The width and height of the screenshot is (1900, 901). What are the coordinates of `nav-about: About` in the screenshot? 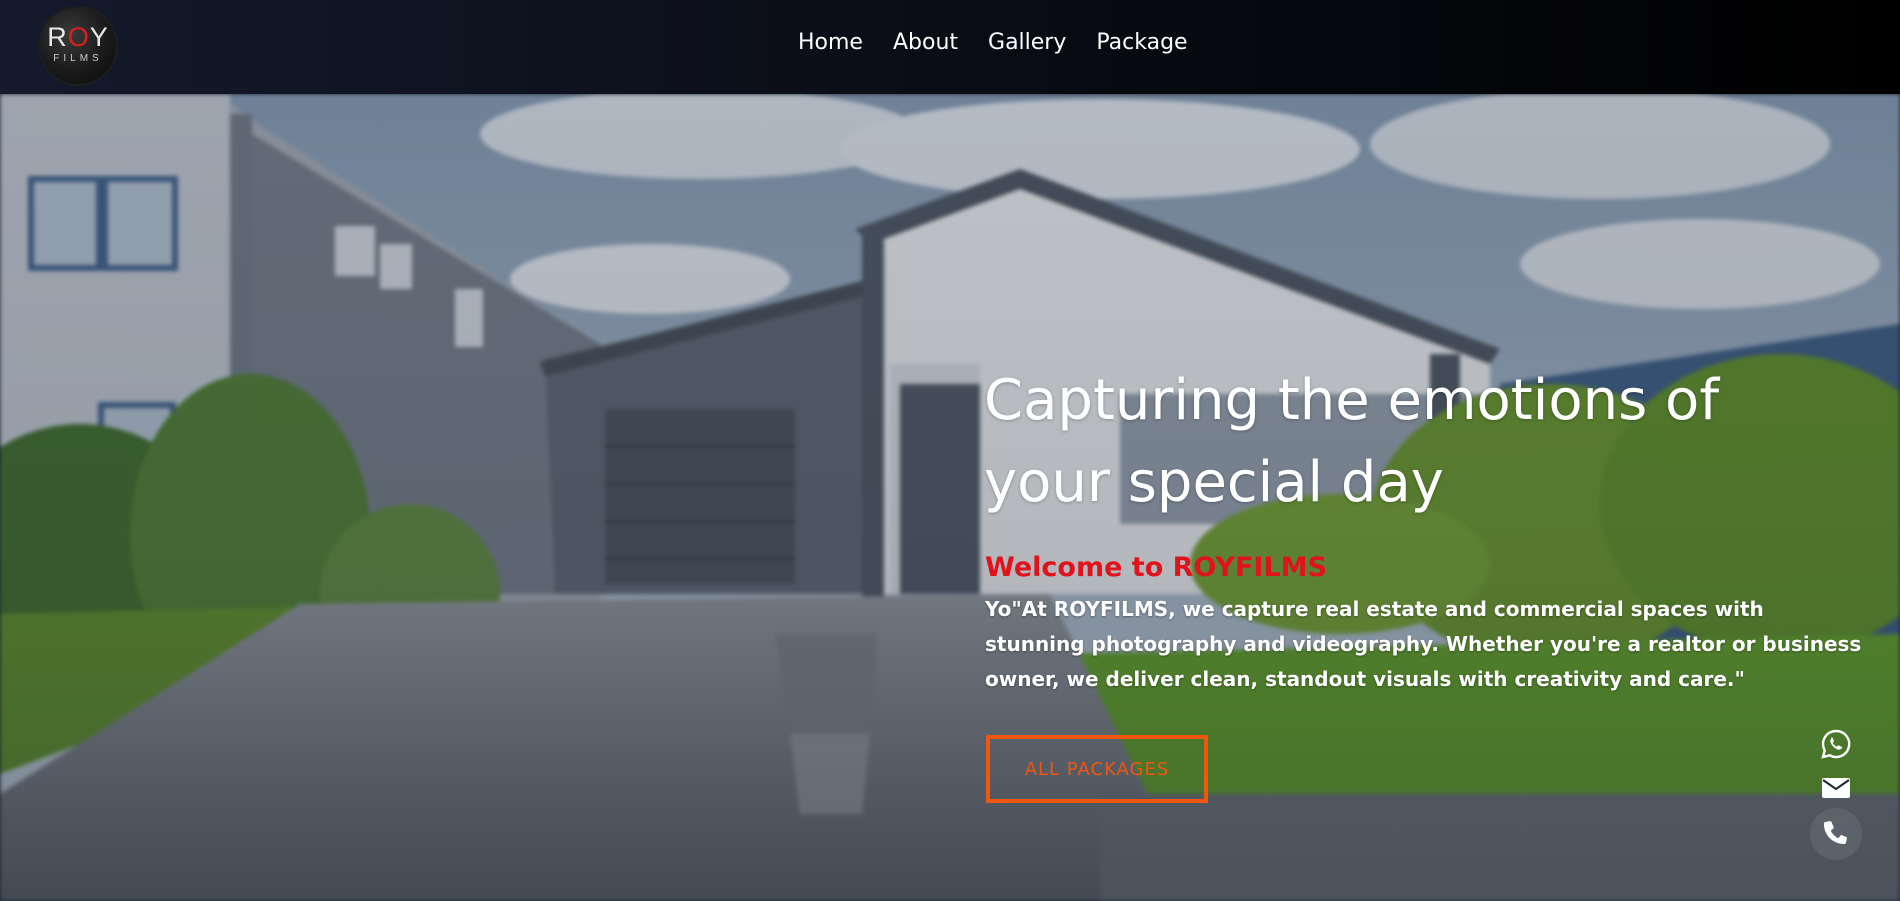 It's located at (925, 42).